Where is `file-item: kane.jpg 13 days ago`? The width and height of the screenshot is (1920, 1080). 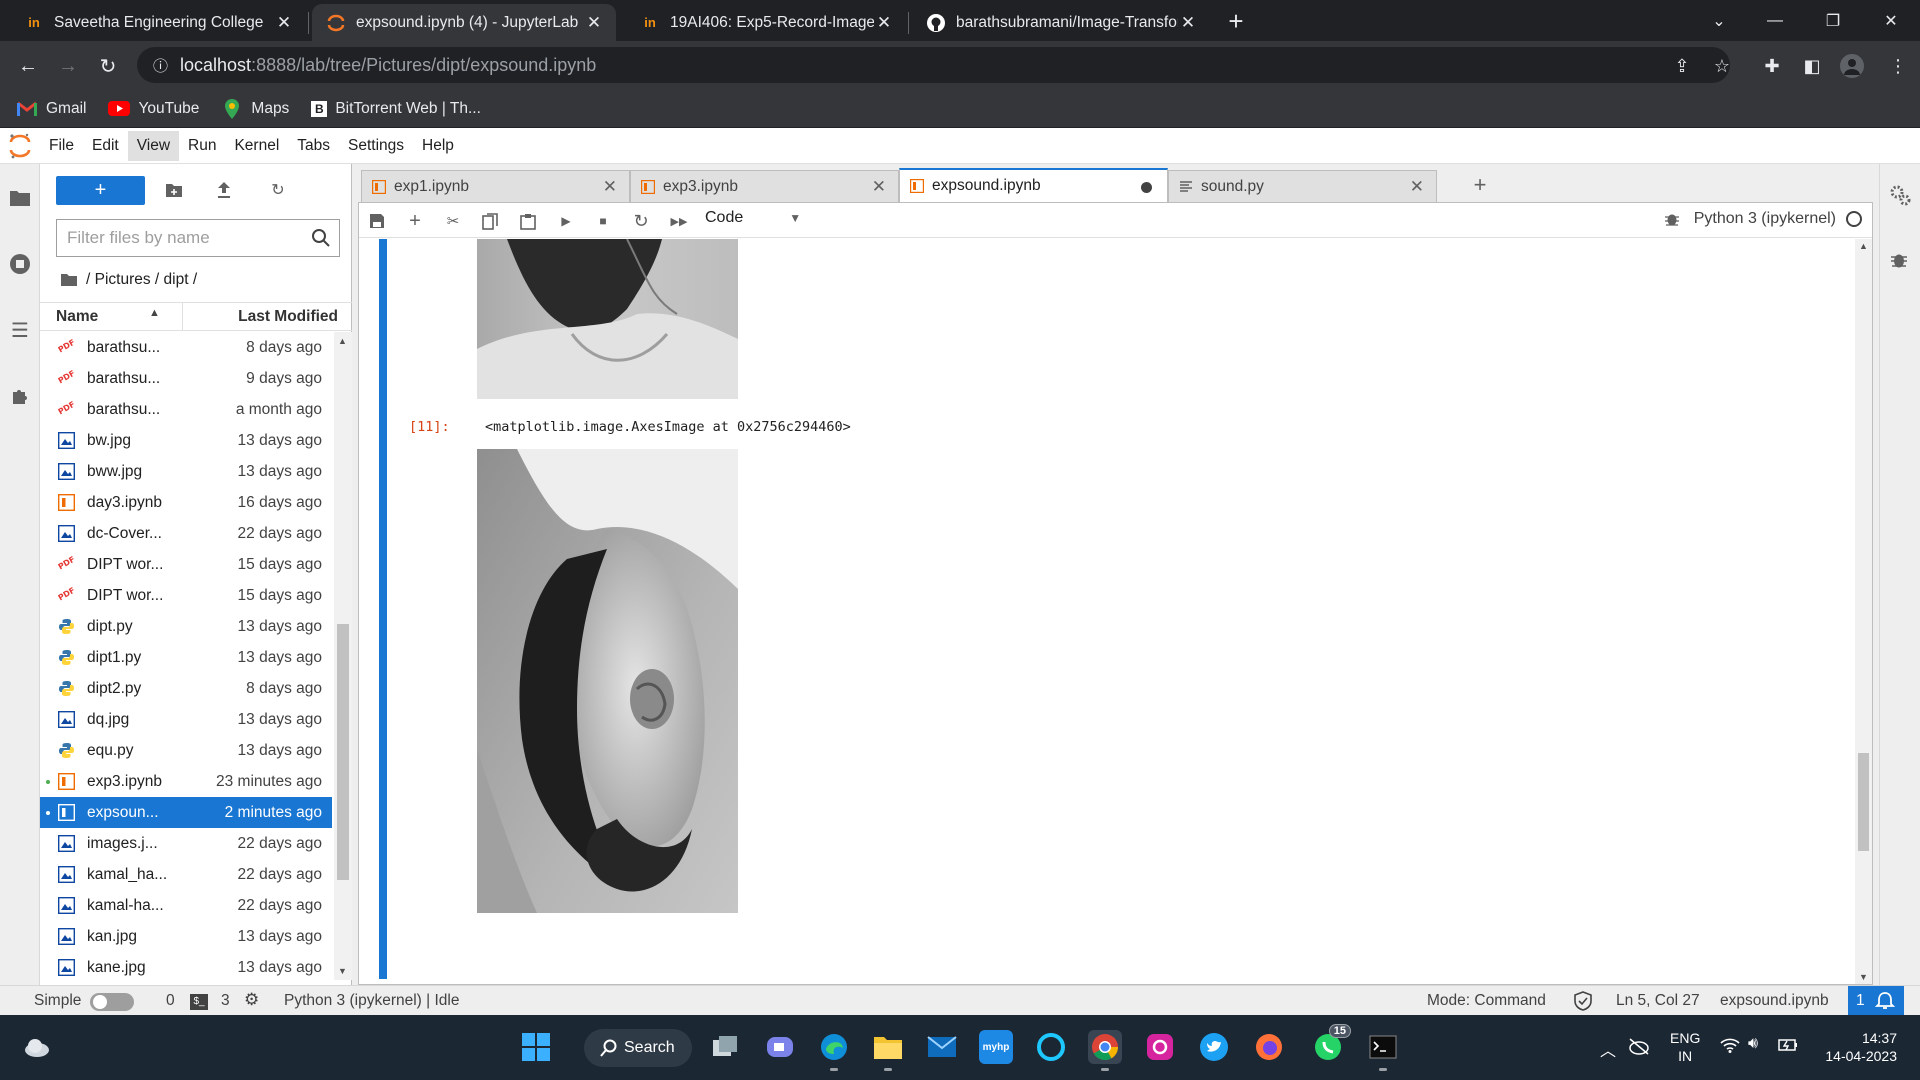 file-item: kane.jpg 13 days ago is located at coordinates (186, 966).